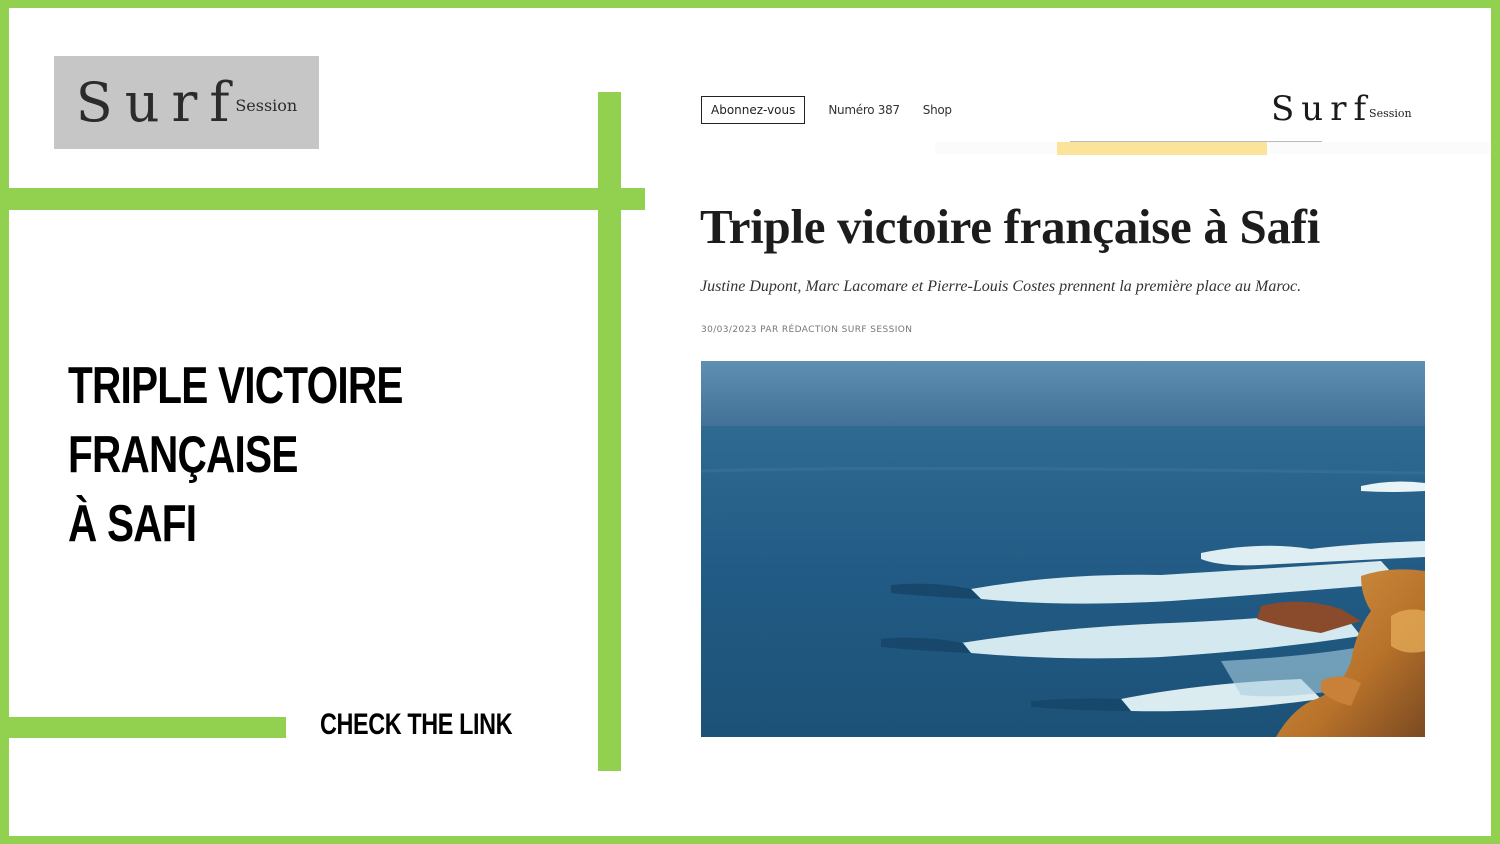  Describe the element at coordinates (937, 110) in the screenshot. I see `nav-link-shop: Shop` at that location.